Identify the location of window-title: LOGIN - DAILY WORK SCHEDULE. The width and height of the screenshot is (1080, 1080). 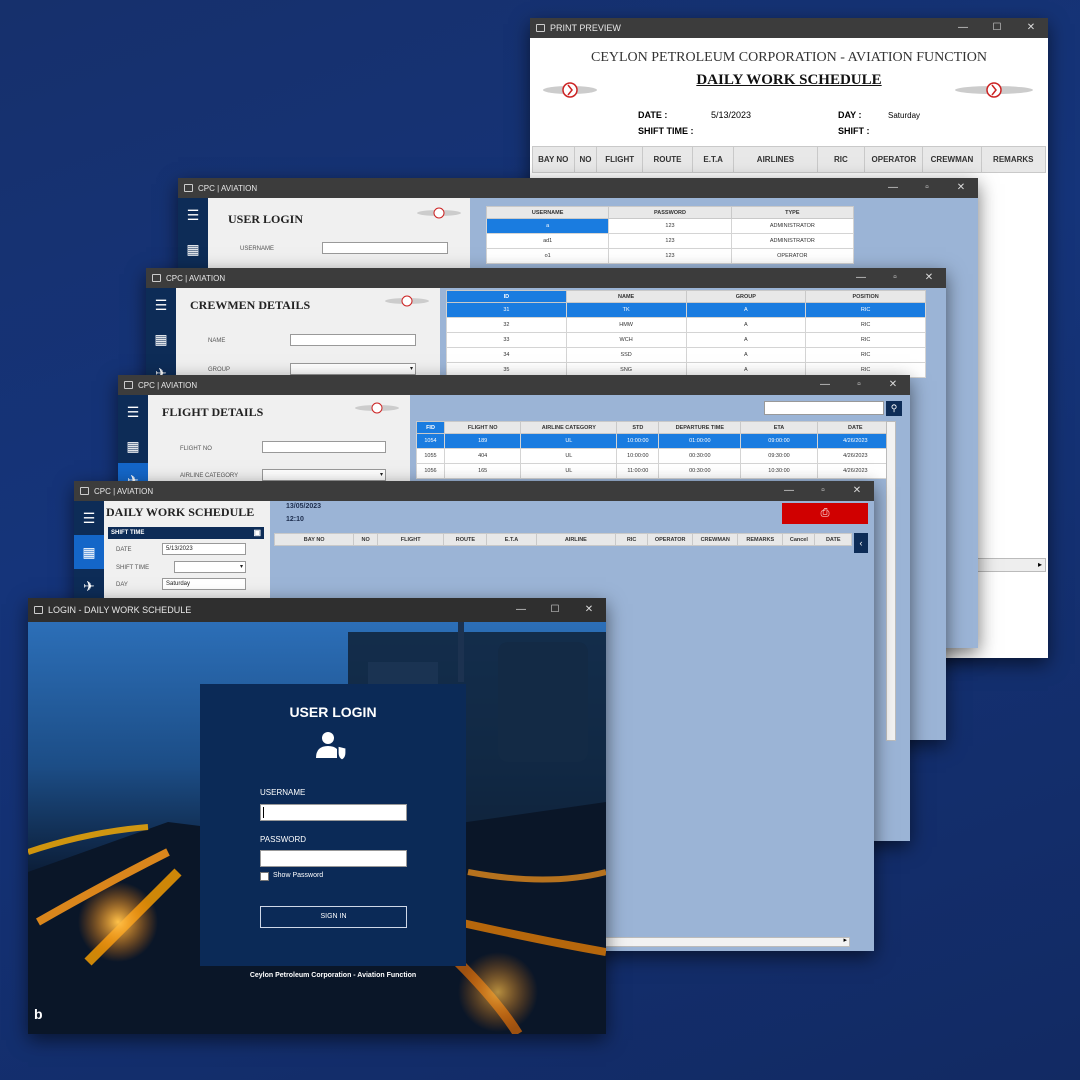
(120, 610).